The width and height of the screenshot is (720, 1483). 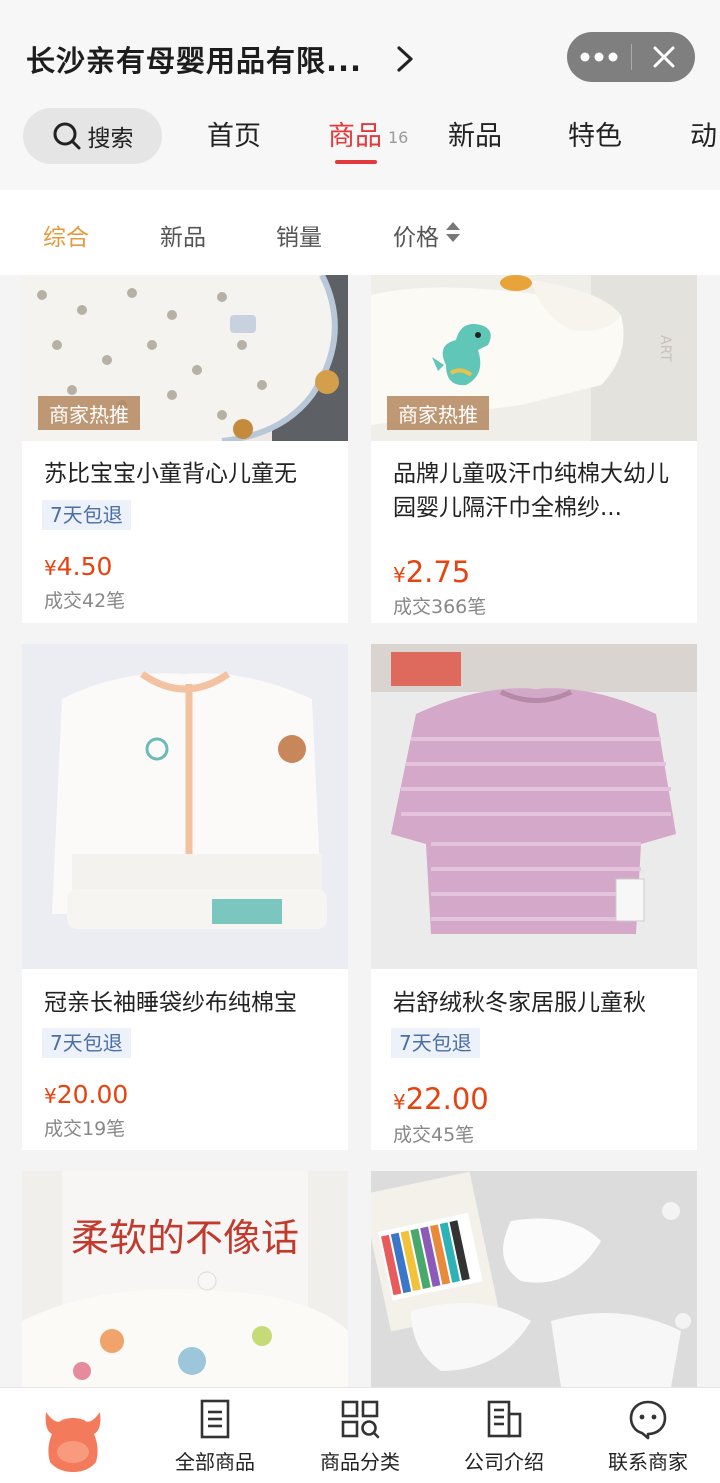 What do you see at coordinates (663, 57) in the screenshot?
I see `close-icon` at bounding box center [663, 57].